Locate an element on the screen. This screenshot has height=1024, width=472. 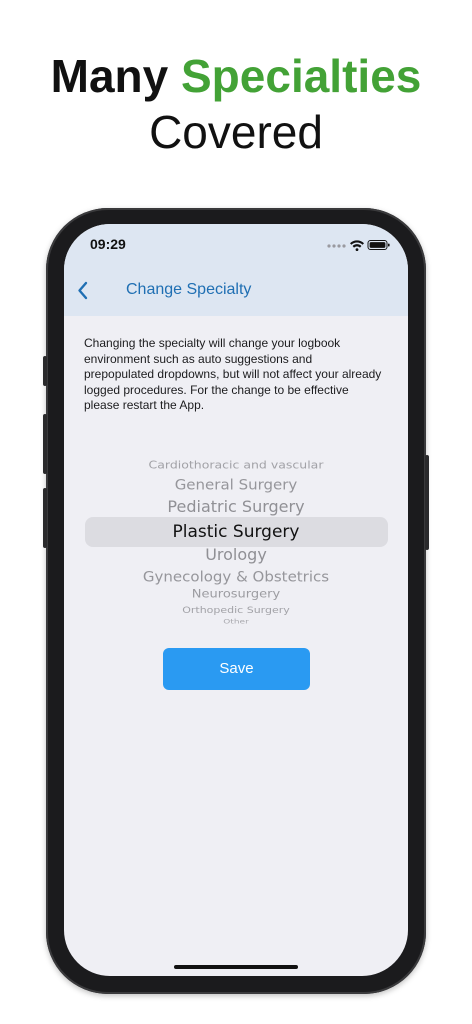
home-indicator is located at coordinates (236, 967).